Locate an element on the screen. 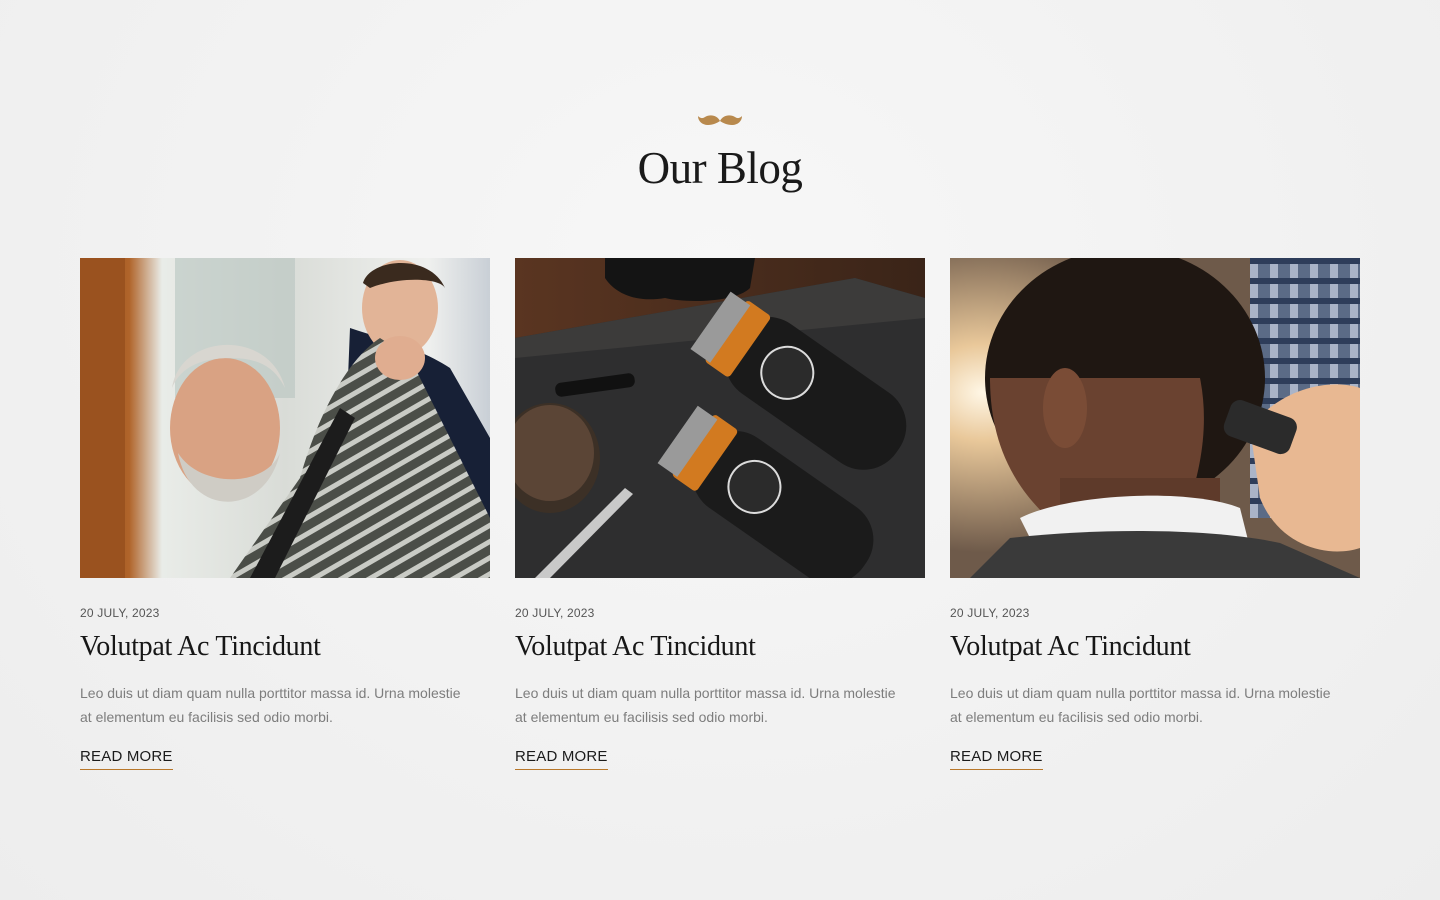 This screenshot has height=900, width=1440. barber-placing-cape-on-senior-man-photo is located at coordinates (285, 418).